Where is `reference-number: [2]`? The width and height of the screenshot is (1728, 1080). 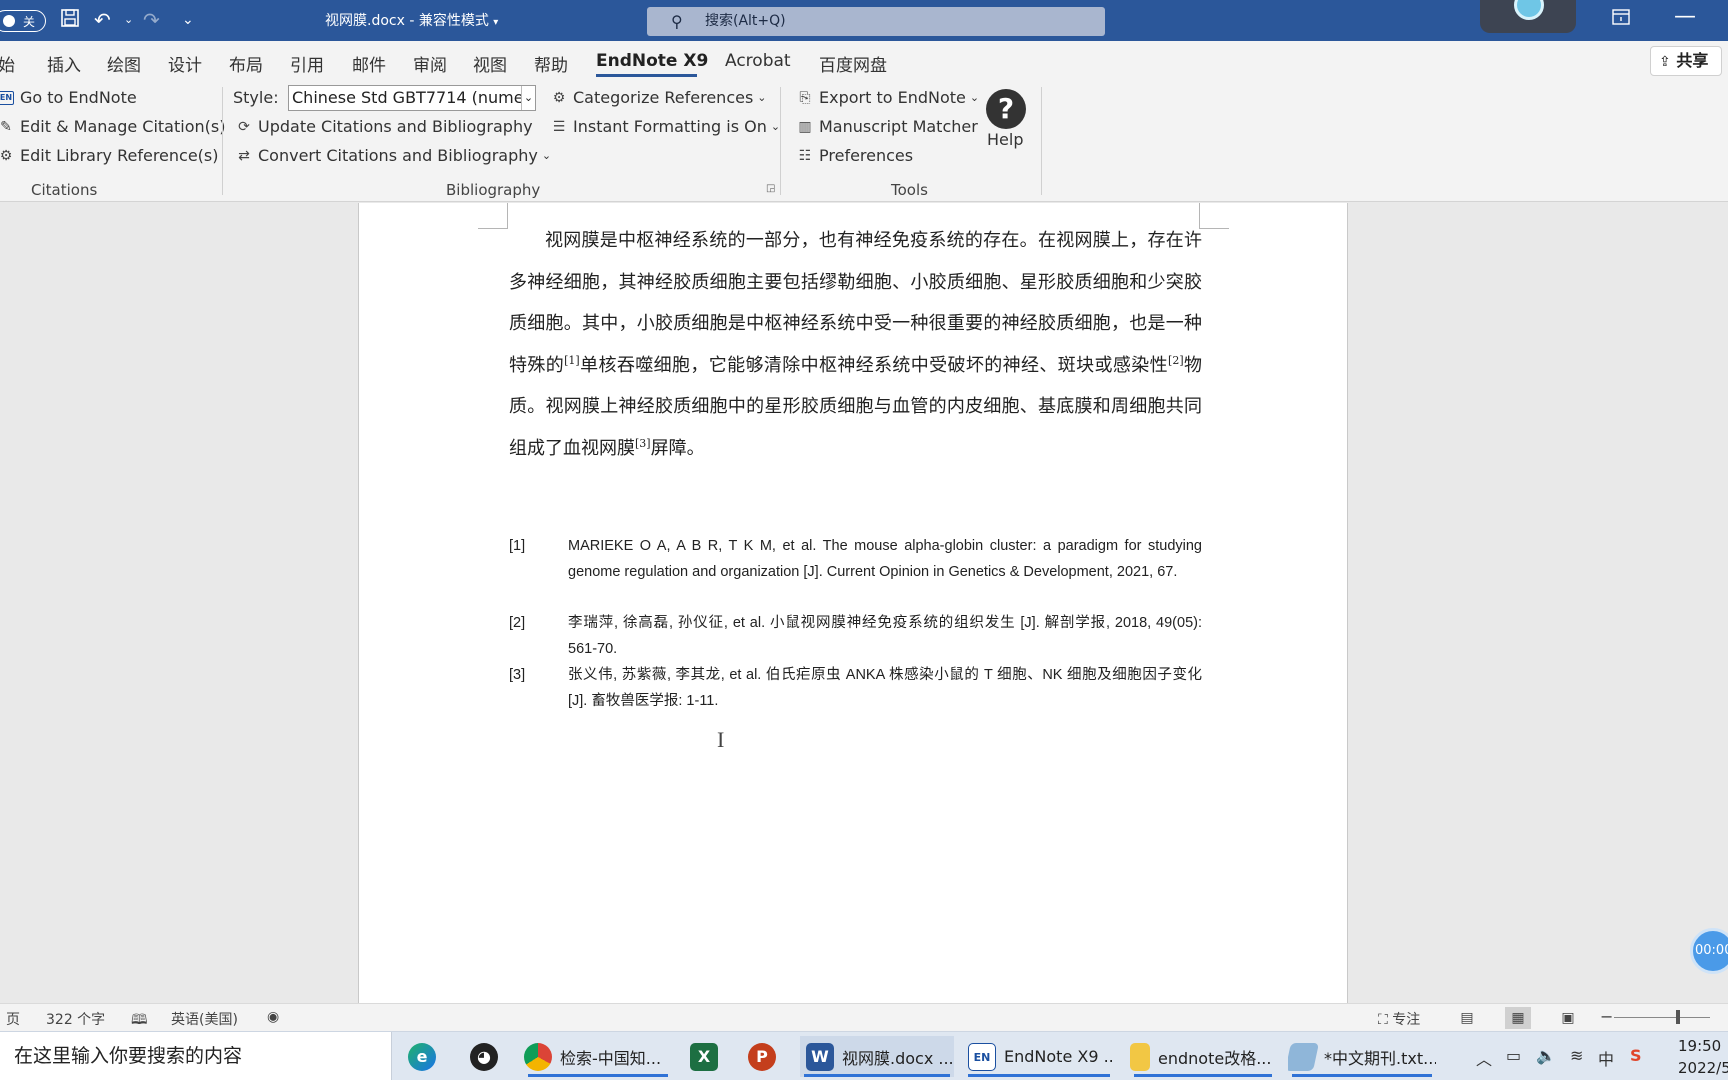
reference-number: [2] is located at coordinates (517, 623).